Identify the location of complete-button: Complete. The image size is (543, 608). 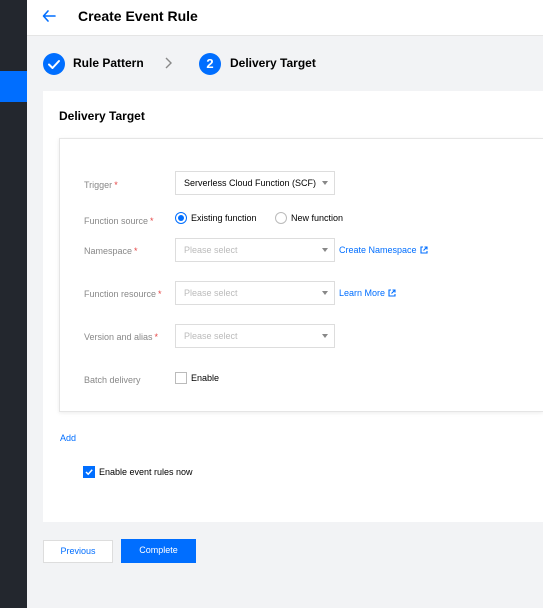
(158, 551).